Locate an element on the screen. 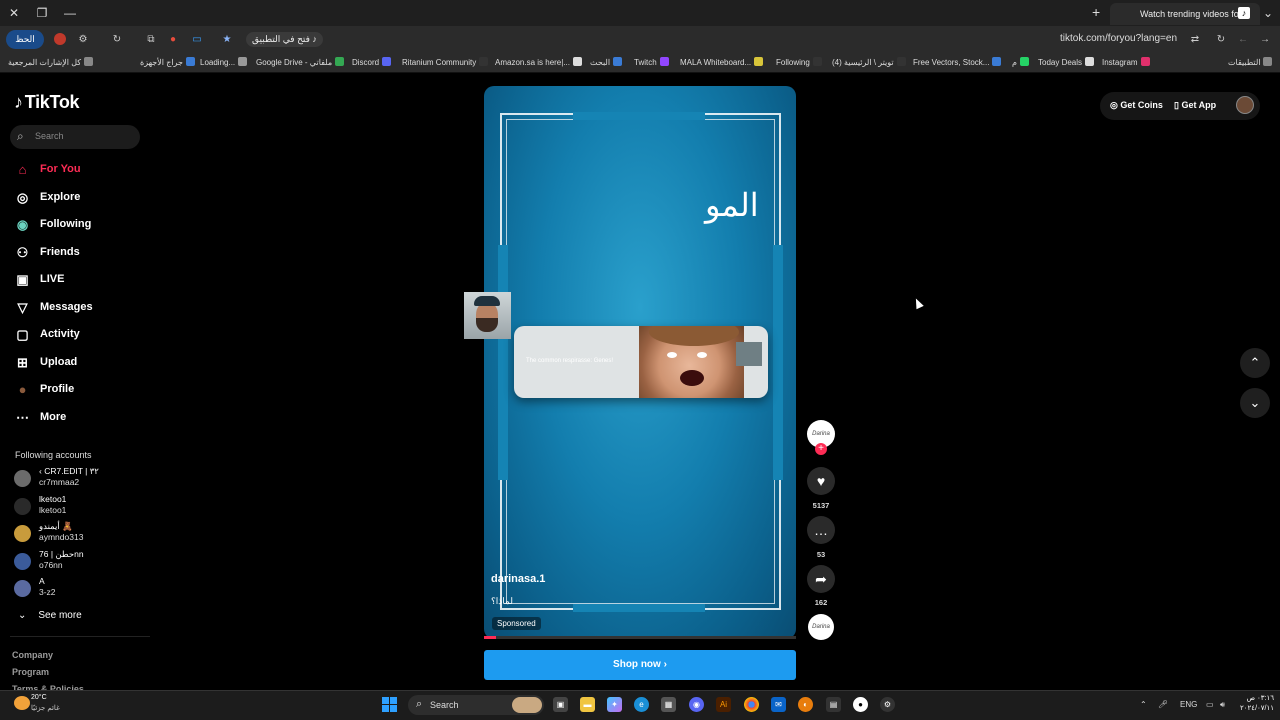 The height and width of the screenshot is (720, 1280). bookmark-item: التطبيقات is located at coordinates (1250, 62).